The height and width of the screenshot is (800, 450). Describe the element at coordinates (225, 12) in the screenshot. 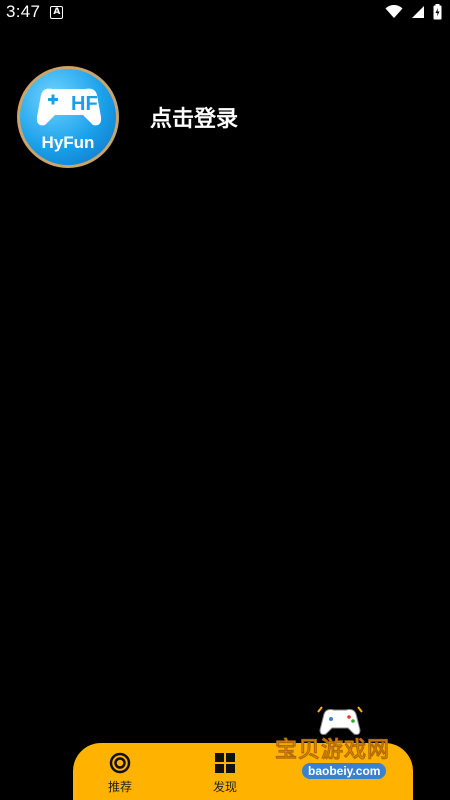

I see `status-bar: 3:47 A` at that location.